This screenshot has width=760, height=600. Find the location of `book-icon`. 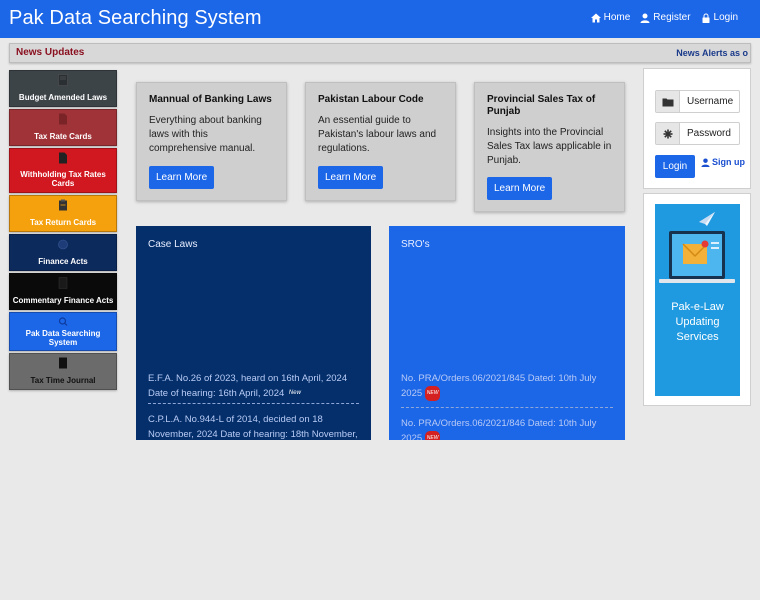

book-icon is located at coordinates (63, 80).